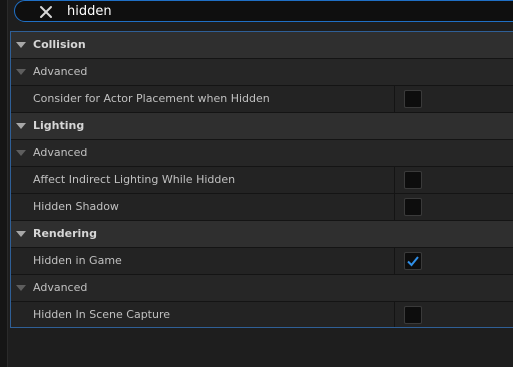 This screenshot has width=513, height=367. What do you see at coordinates (46, 12) in the screenshot?
I see `clear-search-icon` at bounding box center [46, 12].